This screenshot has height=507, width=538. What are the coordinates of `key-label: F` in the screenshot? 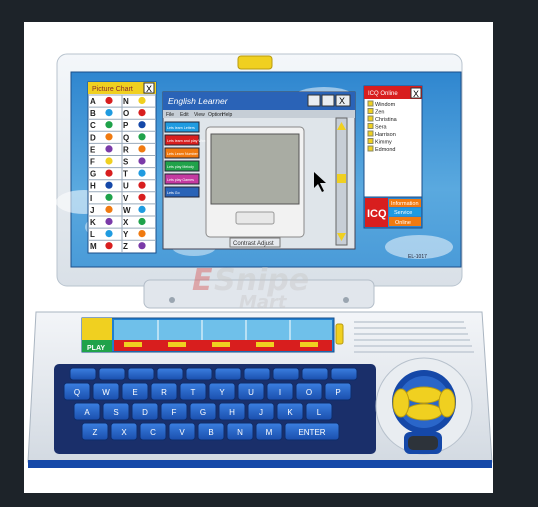 It's located at (174, 412).